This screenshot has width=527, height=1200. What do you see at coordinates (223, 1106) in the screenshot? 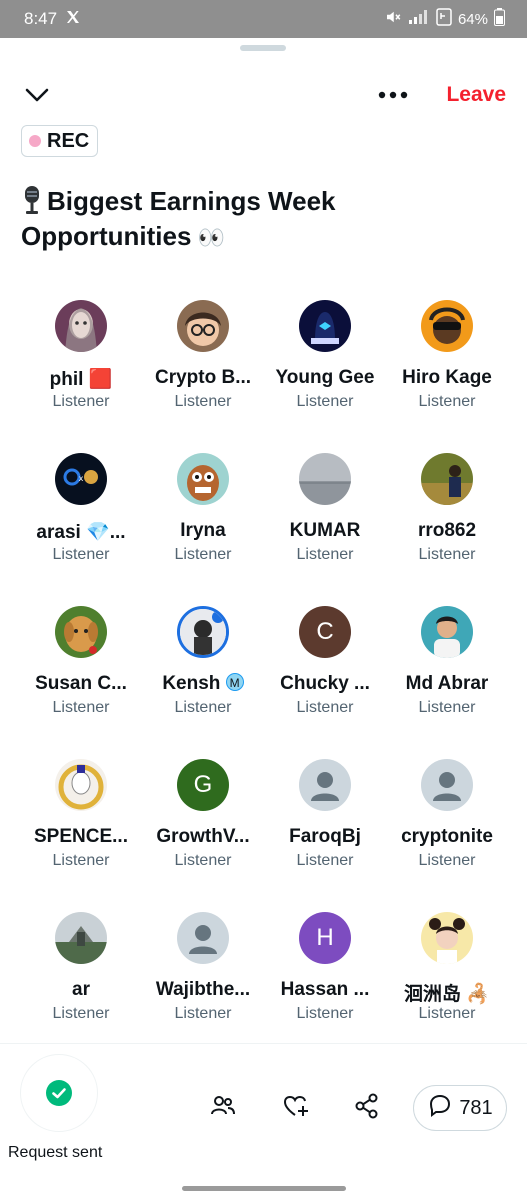
I see `participants-icon` at bounding box center [223, 1106].